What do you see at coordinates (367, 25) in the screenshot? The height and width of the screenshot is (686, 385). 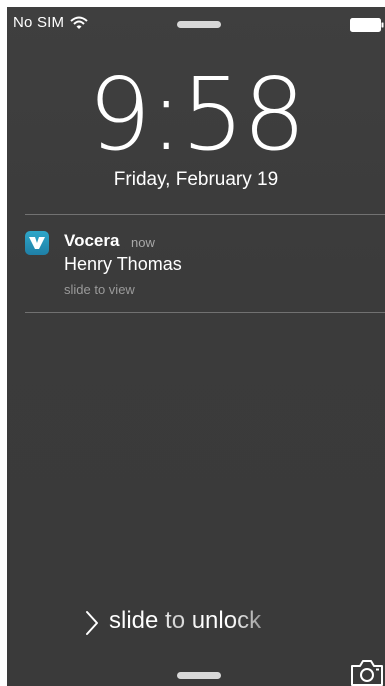 I see `battery-icon` at bounding box center [367, 25].